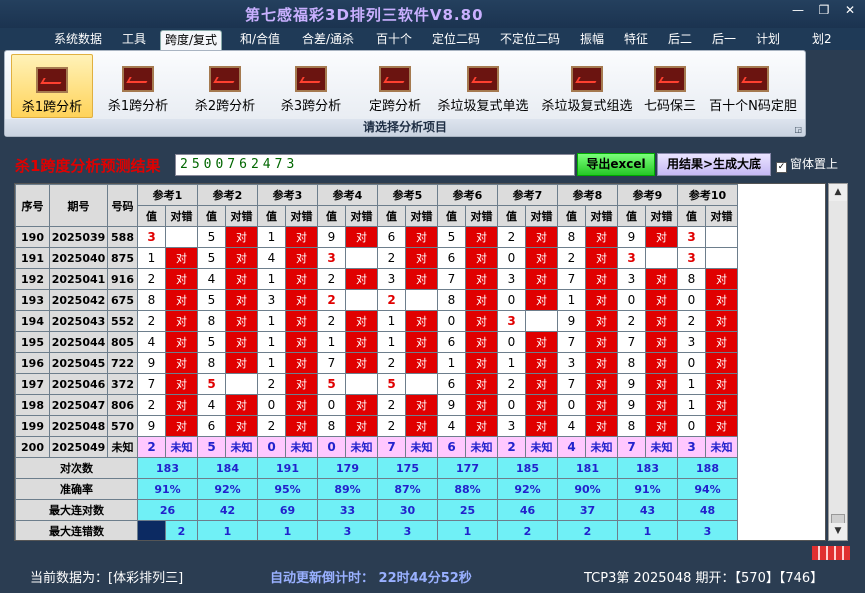 This screenshot has height=593, width=865. Describe the element at coordinates (331, 216) in the screenshot. I see `value-header: 值` at that location.